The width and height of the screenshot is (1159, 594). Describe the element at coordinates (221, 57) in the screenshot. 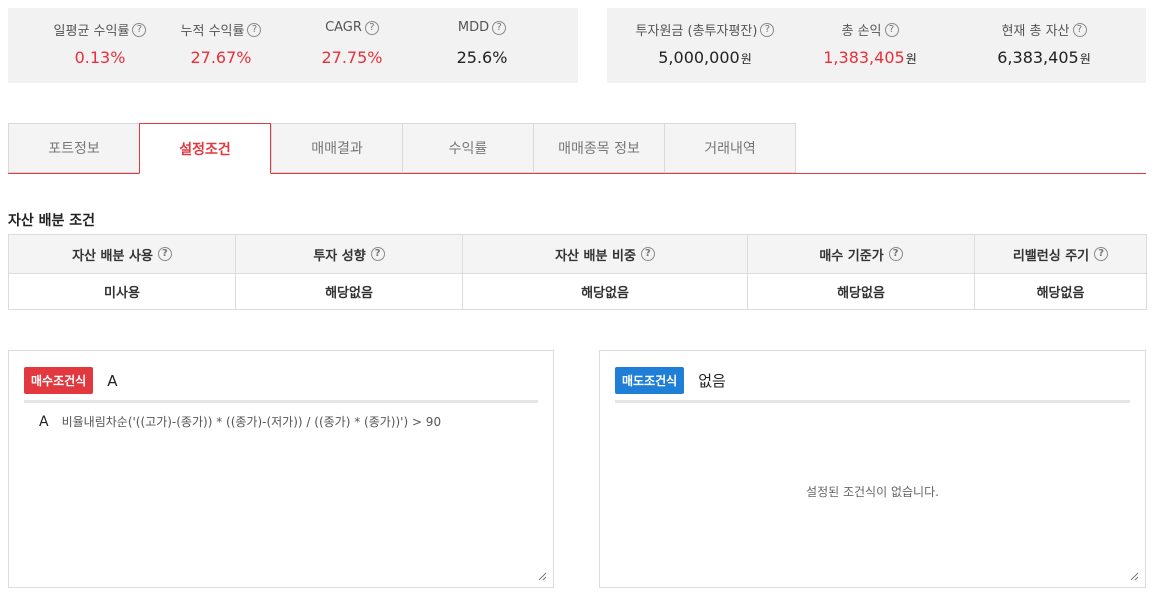

I see `stat-value: 27.67%` at that location.